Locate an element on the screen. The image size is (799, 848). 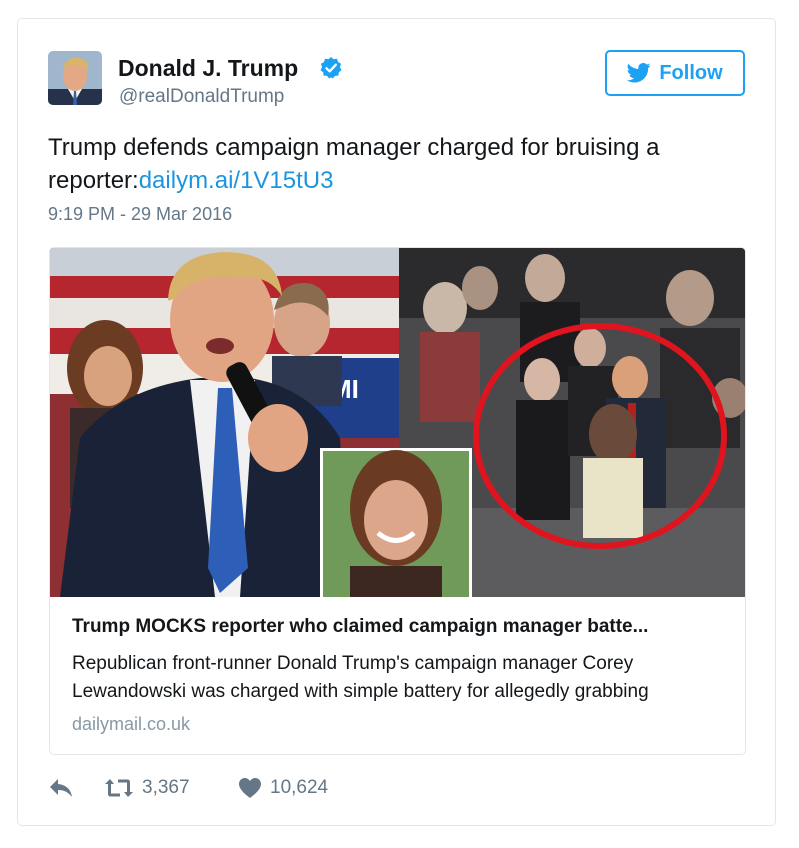
like-count: 10,624 is located at coordinates (299, 787).